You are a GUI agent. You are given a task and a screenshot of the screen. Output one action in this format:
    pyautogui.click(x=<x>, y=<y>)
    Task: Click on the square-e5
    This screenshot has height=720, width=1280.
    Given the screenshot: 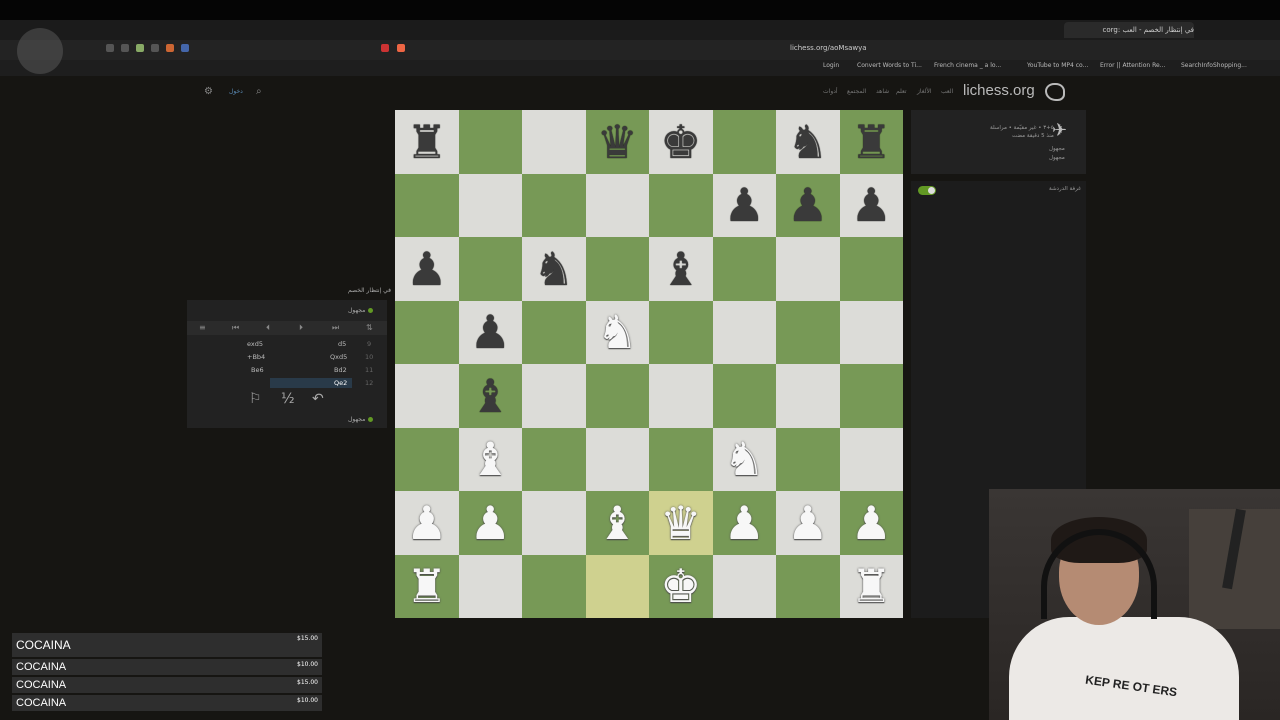 What is the action you would take?
    pyautogui.click(x=681, y=332)
    